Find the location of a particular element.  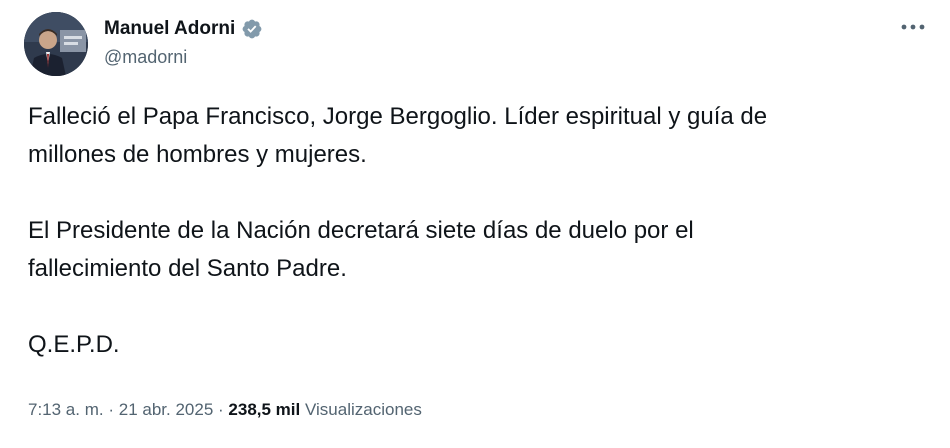

tweet-date: 21 abr. 2025 is located at coordinates (166, 409).